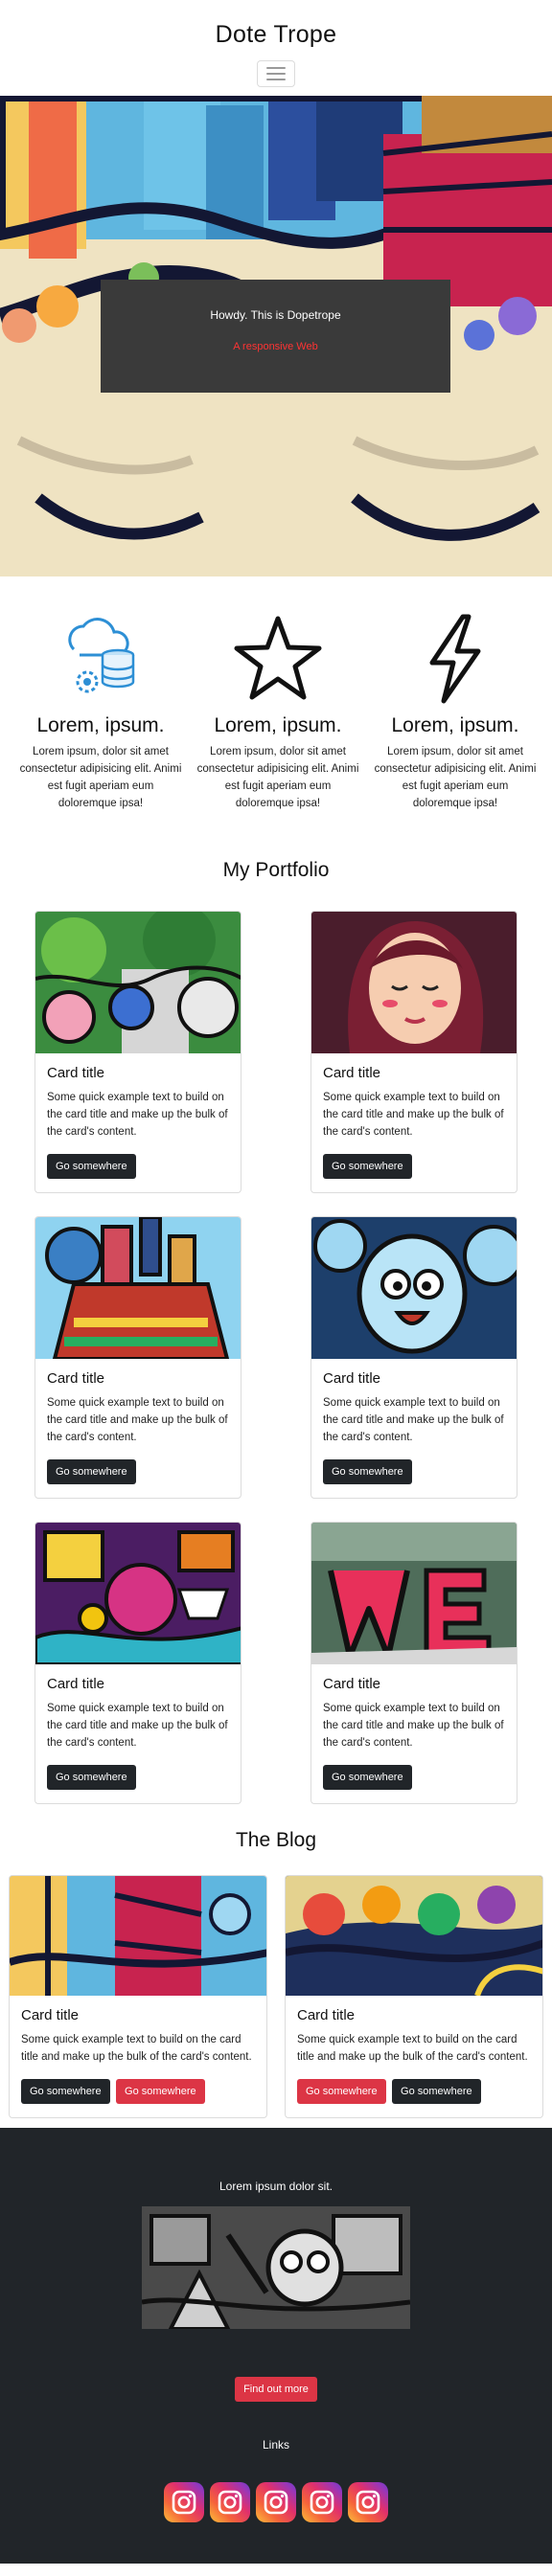 The height and width of the screenshot is (2576, 552). What do you see at coordinates (276, 2186) in the screenshot?
I see `footer-lead-text: Lorem ipsum dolor sit.` at bounding box center [276, 2186].